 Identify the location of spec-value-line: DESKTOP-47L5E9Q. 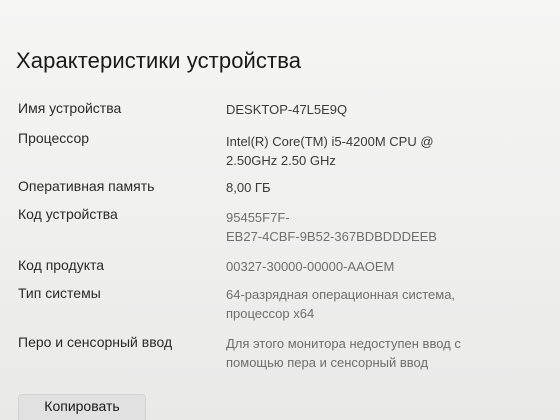
(287, 109).